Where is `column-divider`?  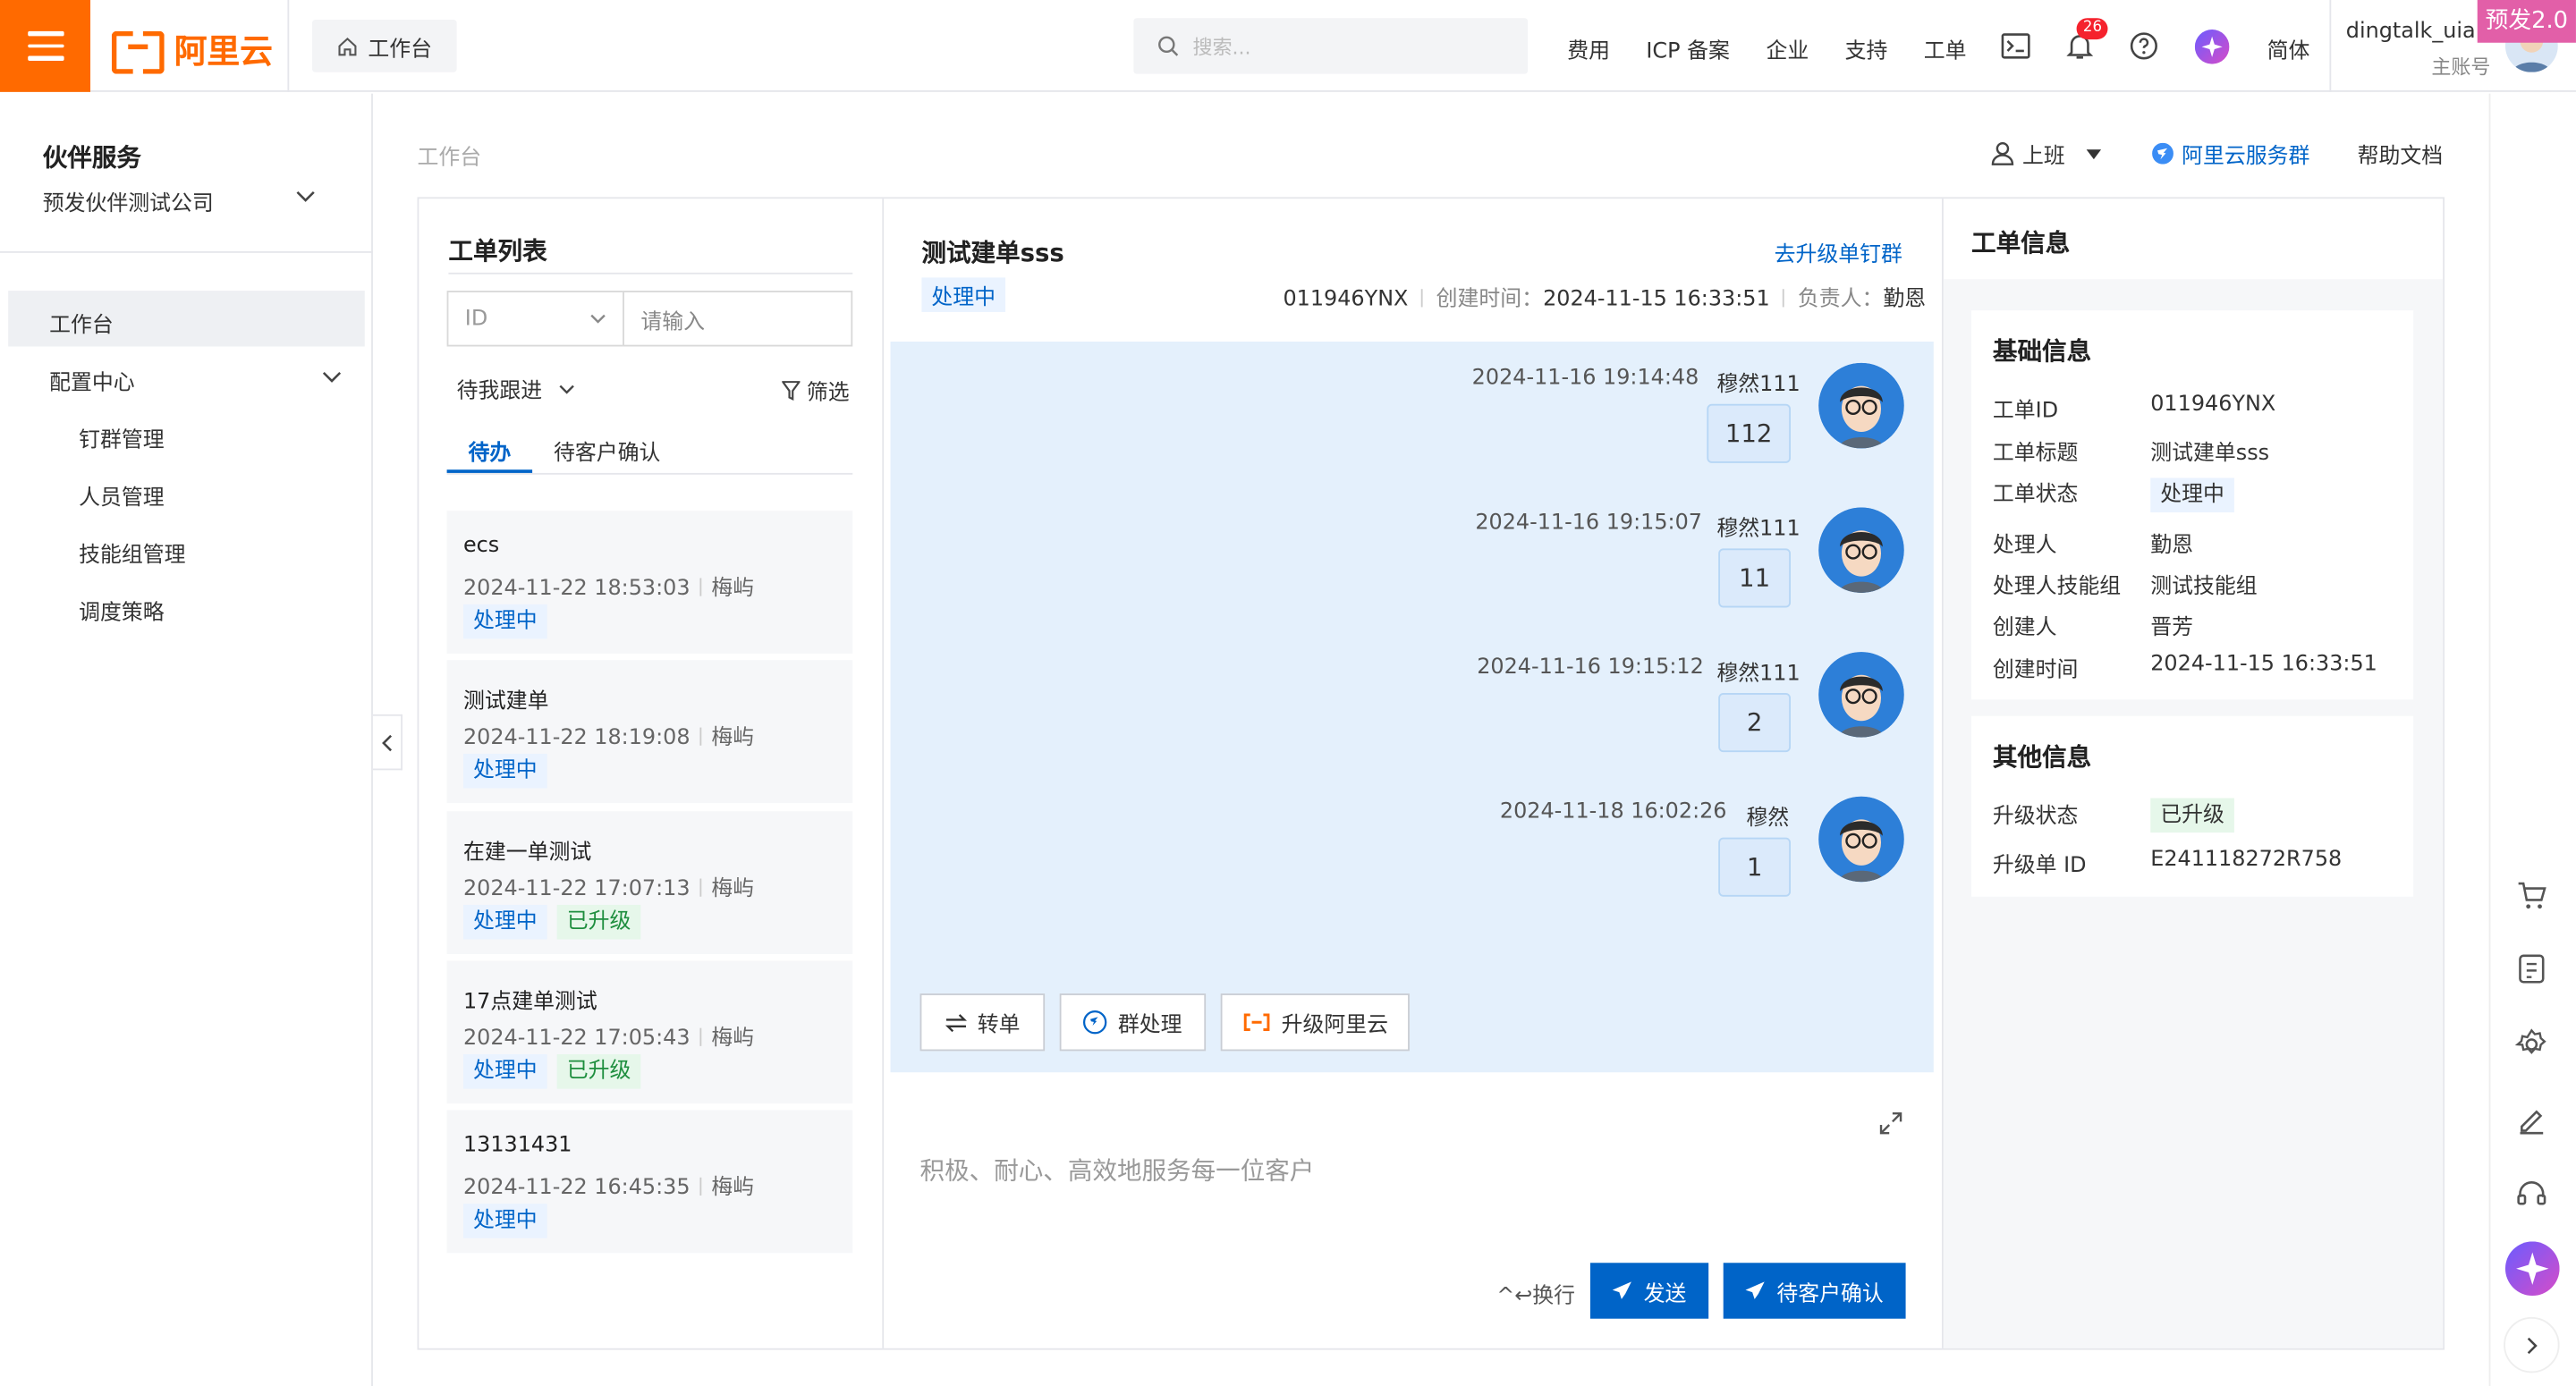
column-divider is located at coordinates (883, 773).